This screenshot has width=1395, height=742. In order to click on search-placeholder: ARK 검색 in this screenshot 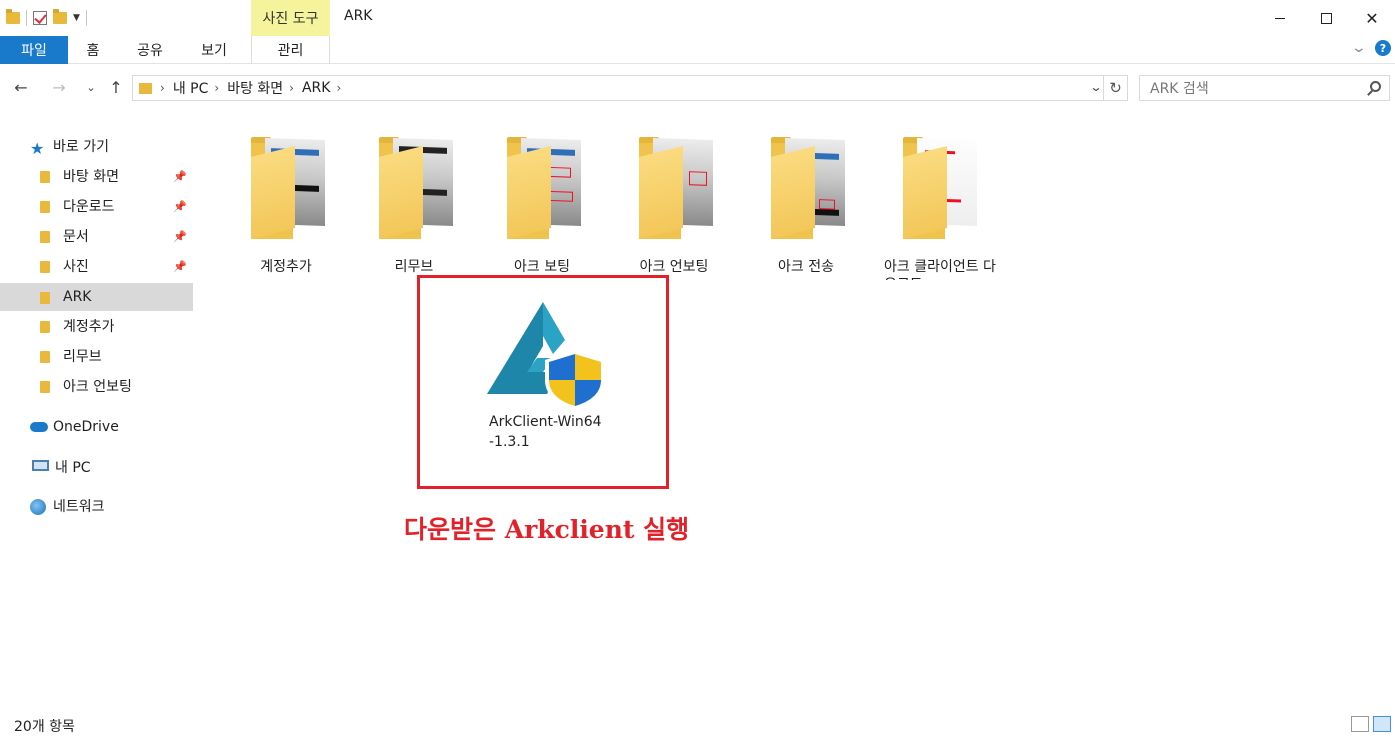, I will do `click(1179, 89)`.